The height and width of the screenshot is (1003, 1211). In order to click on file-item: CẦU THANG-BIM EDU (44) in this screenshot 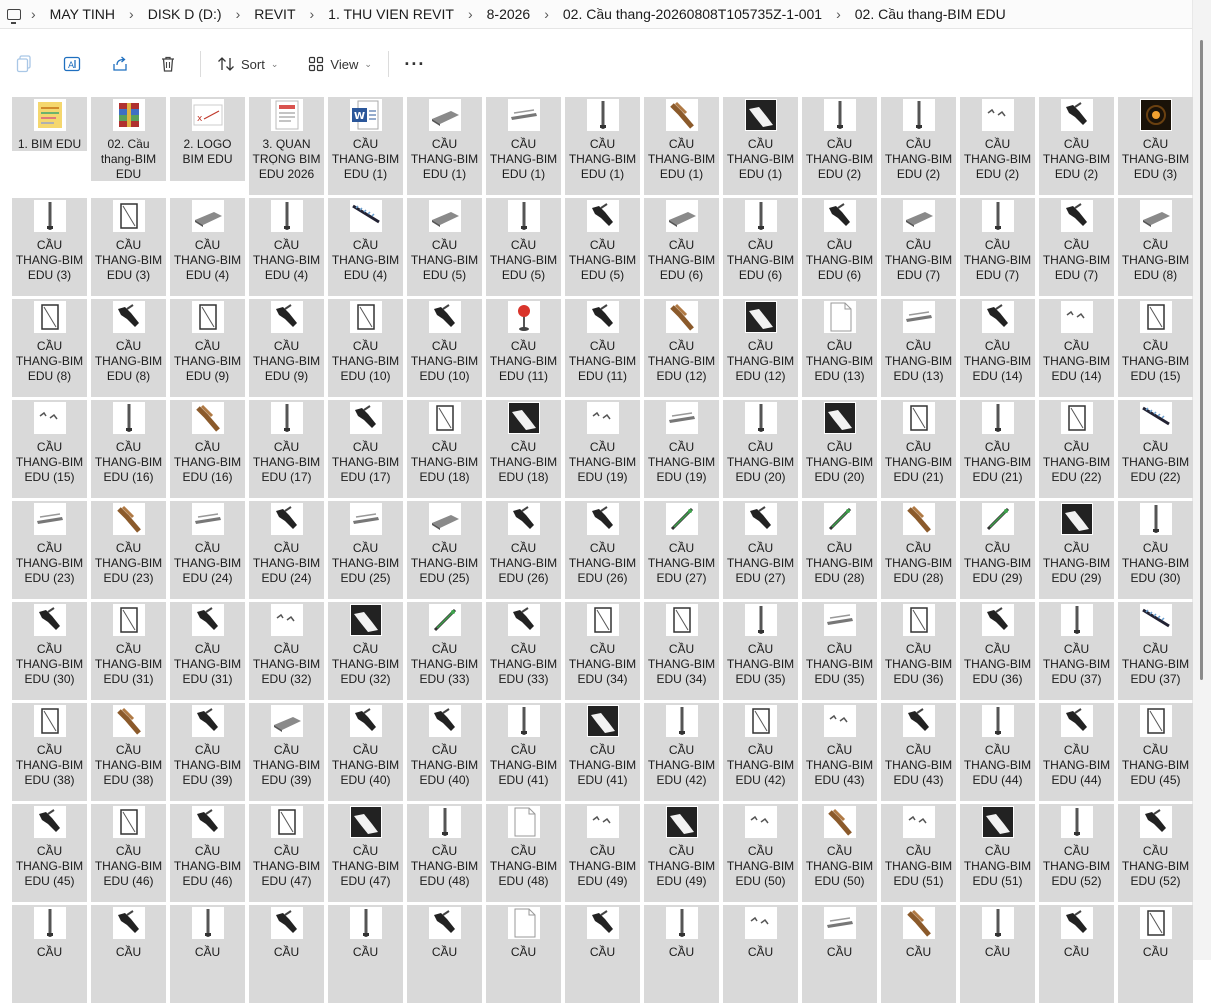, I will do `click(1076, 752)`.